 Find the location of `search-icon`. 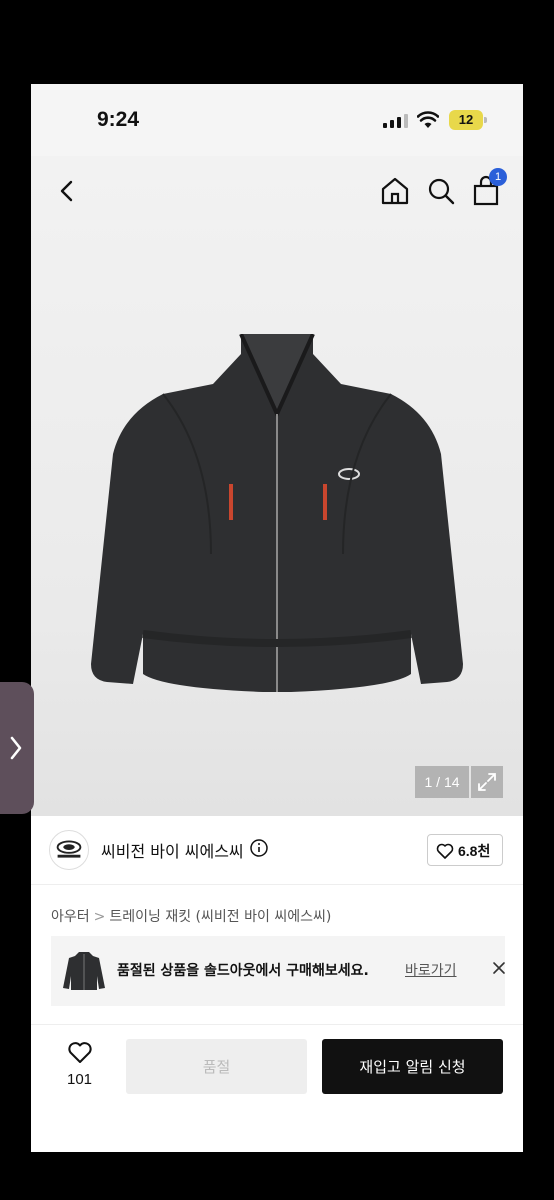

search-icon is located at coordinates (441, 191).